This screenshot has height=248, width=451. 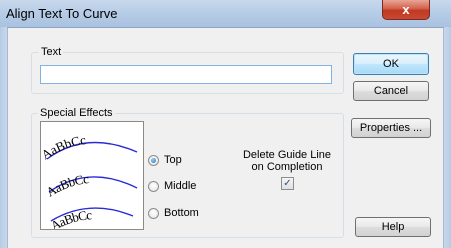 I want to click on delete-guide-line-label: Delete Guide Line on Completion, so click(x=287, y=161).